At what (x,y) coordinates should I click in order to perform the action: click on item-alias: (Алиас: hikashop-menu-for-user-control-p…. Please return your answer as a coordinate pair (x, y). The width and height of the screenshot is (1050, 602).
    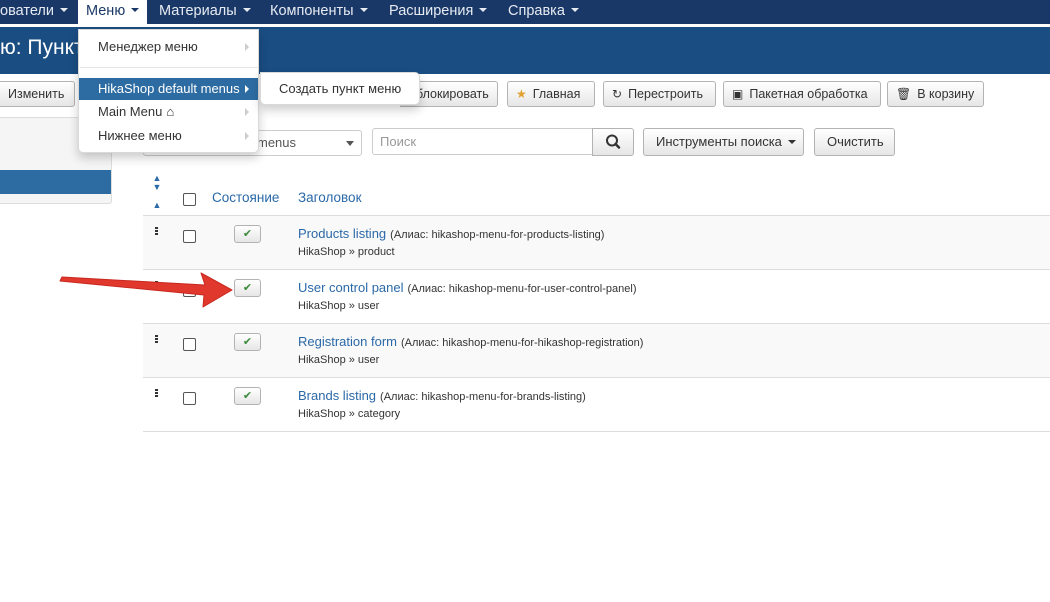
    Looking at the image, I should click on (522, 289).